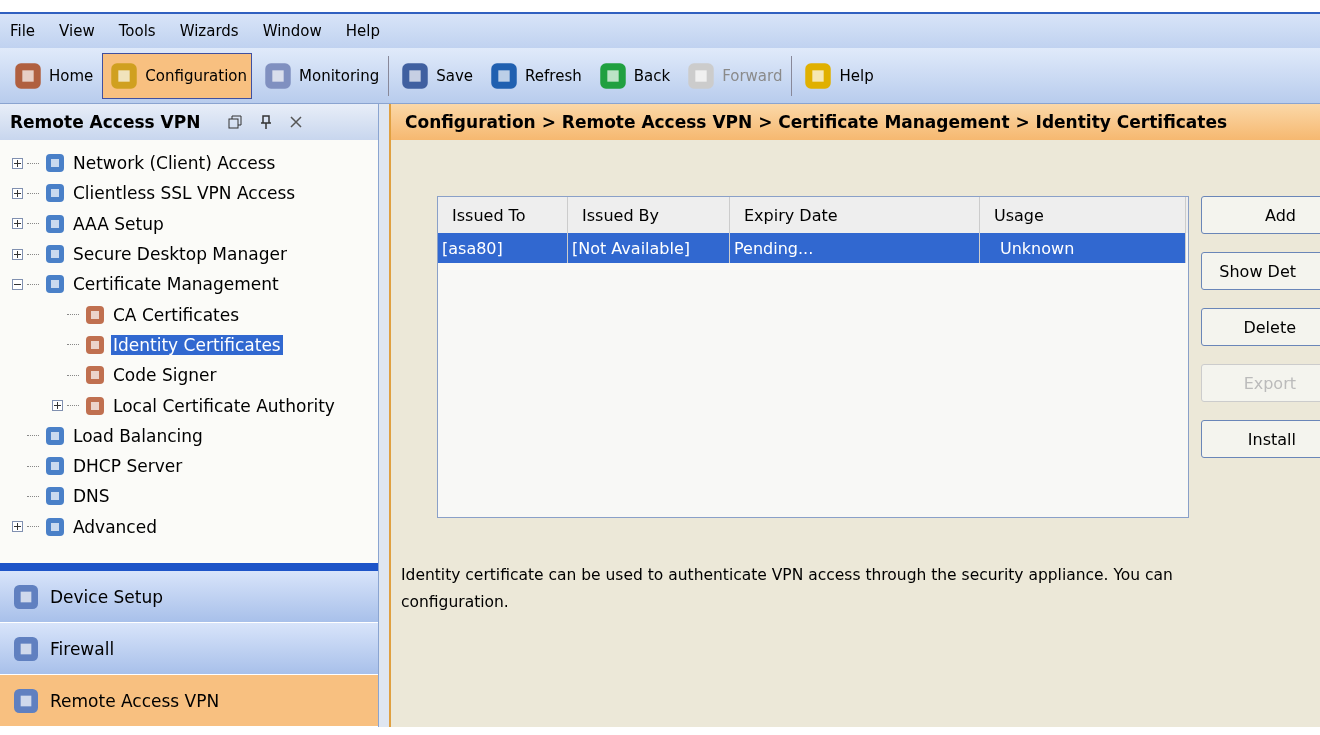 Image resolution: width=1320 pixels, height=735 pixels. Describe the element at coordinates (503, 248) in the screenshot. I see `table-cell: [asa80]` at that location.